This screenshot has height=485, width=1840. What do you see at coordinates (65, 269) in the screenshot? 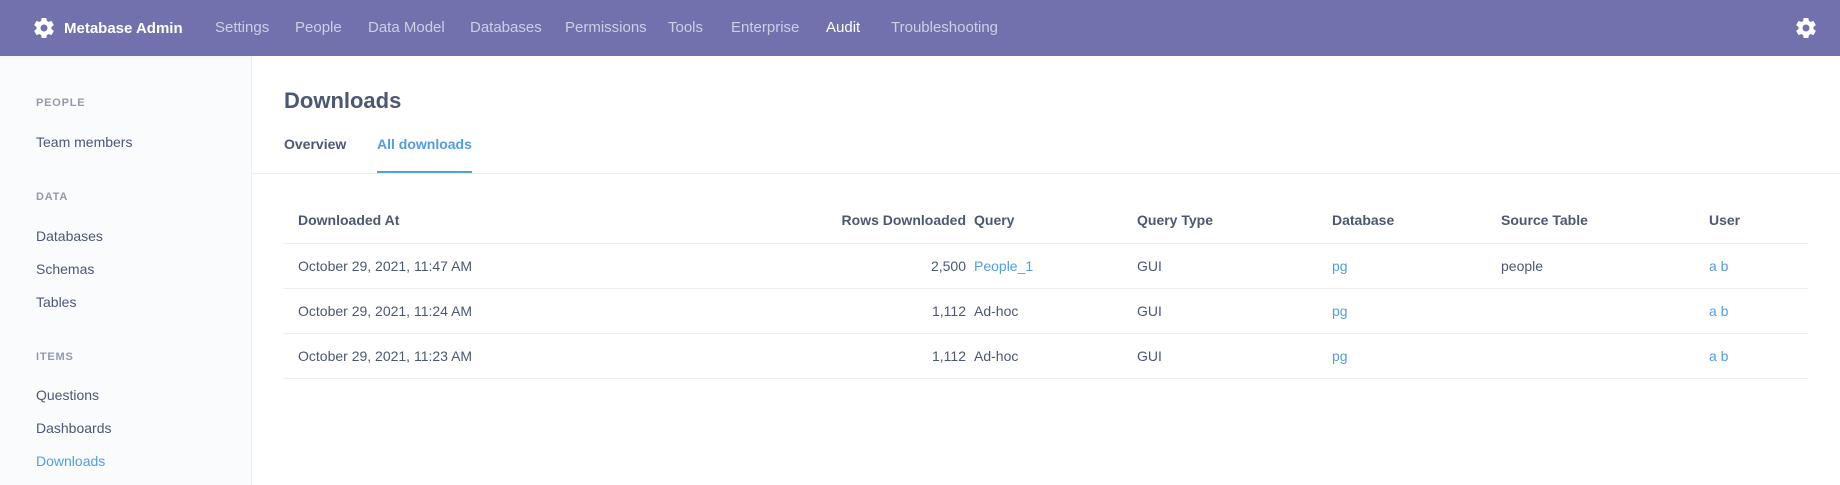
I see `sidebar-item-schemas: Schemas` at bounding box center [65, 269].